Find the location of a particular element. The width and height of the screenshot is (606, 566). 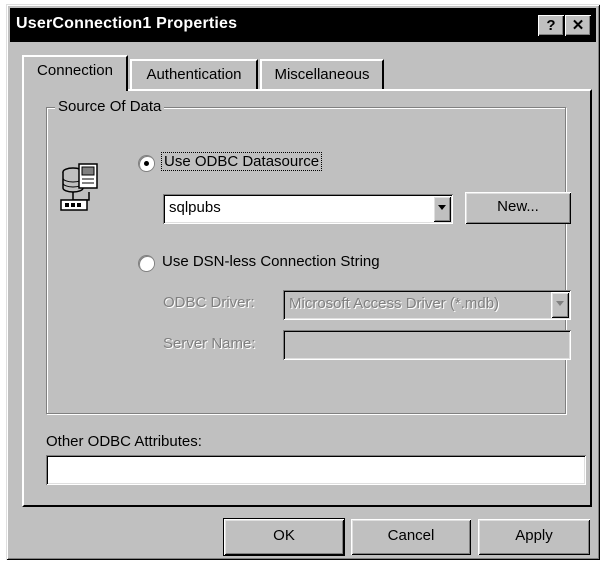

tab-authentication-label: Authentication is located at coordinates (194, 74).